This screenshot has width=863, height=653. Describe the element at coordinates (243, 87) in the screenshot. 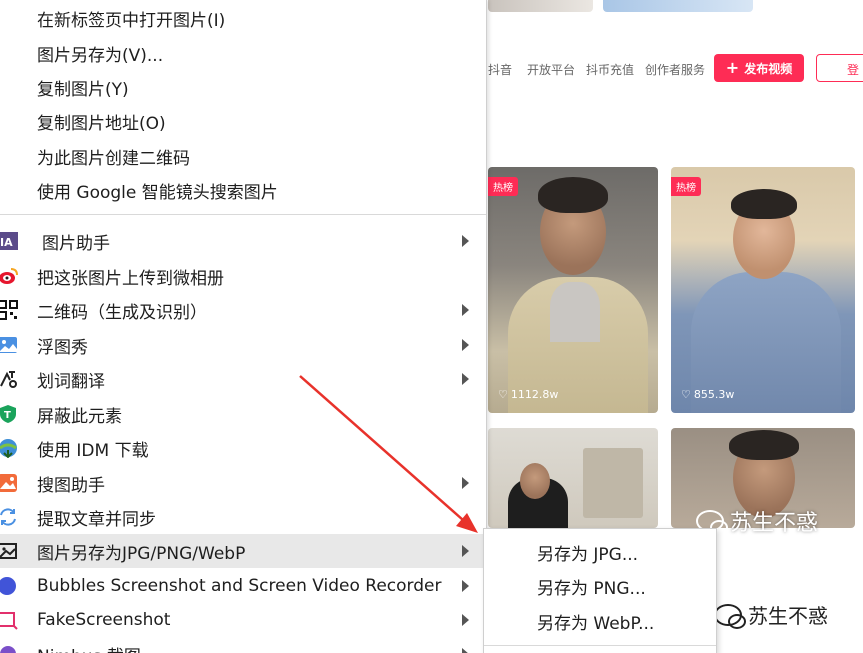

I see `menu-item-copy-image: 复制图片(Y)` at that location.